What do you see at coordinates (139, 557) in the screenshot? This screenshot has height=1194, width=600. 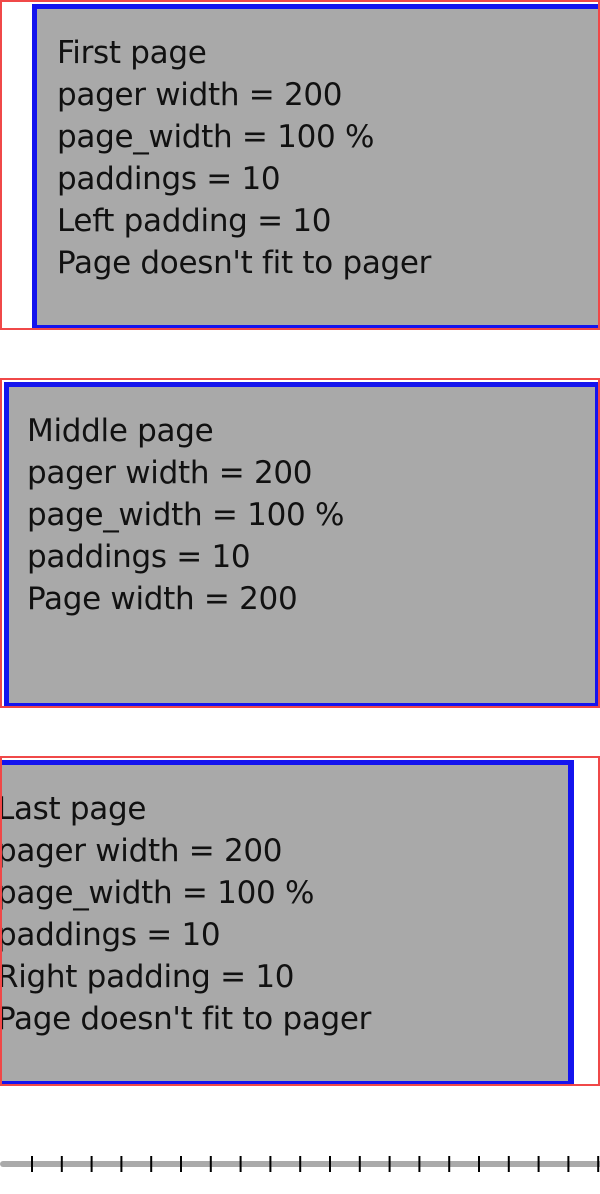 I see `page-middle-paddings: paddings = 10` at bounding box center [139, 557].